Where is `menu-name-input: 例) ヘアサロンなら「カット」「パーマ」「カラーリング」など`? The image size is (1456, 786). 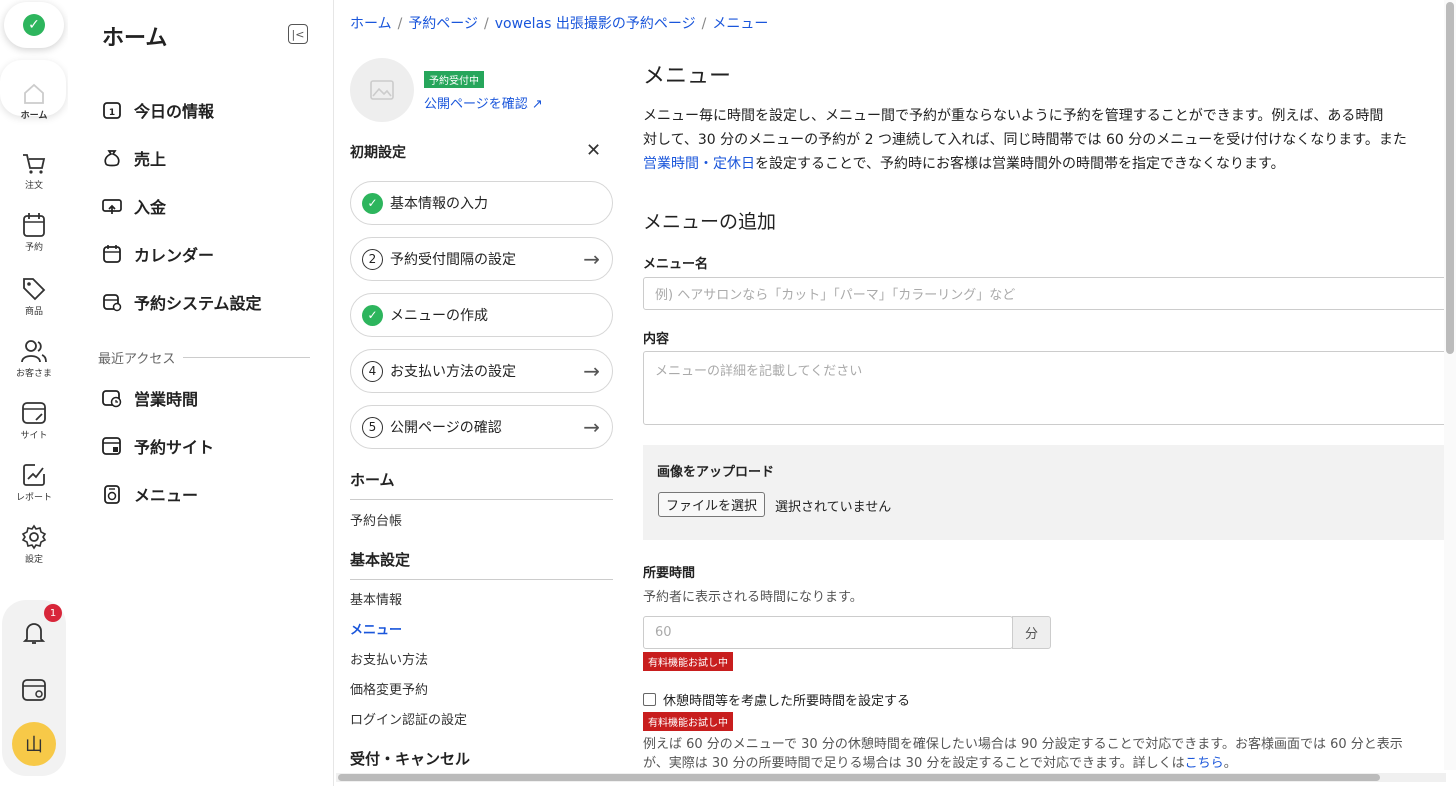 menu-name-input: 例) ヘアサロンなら「カット」「パーマ」「カラーリング」など is located at coordinates (1048, 293).